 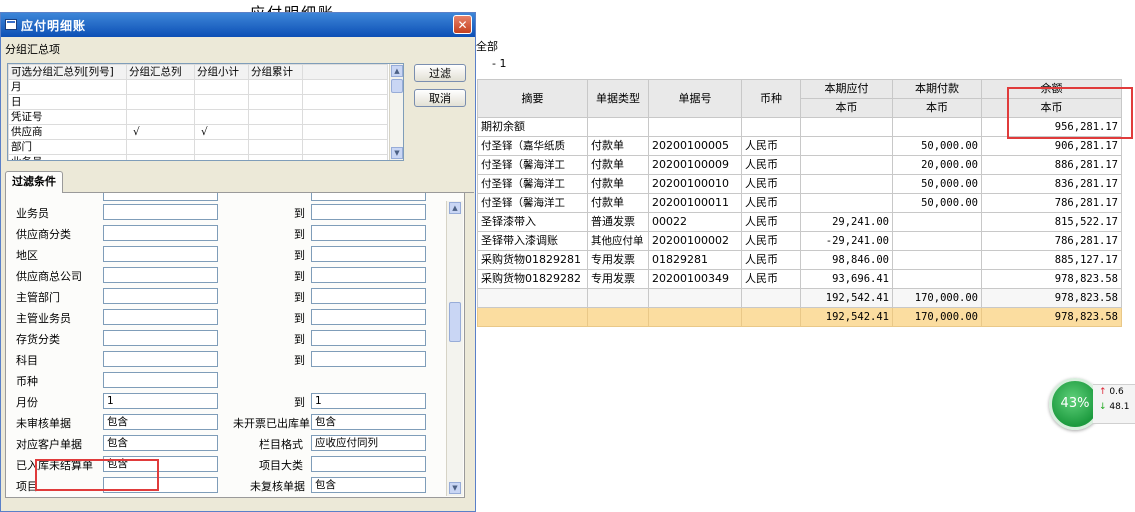 I want to click on supplier-class-from-field, so click(x=160, y=233).